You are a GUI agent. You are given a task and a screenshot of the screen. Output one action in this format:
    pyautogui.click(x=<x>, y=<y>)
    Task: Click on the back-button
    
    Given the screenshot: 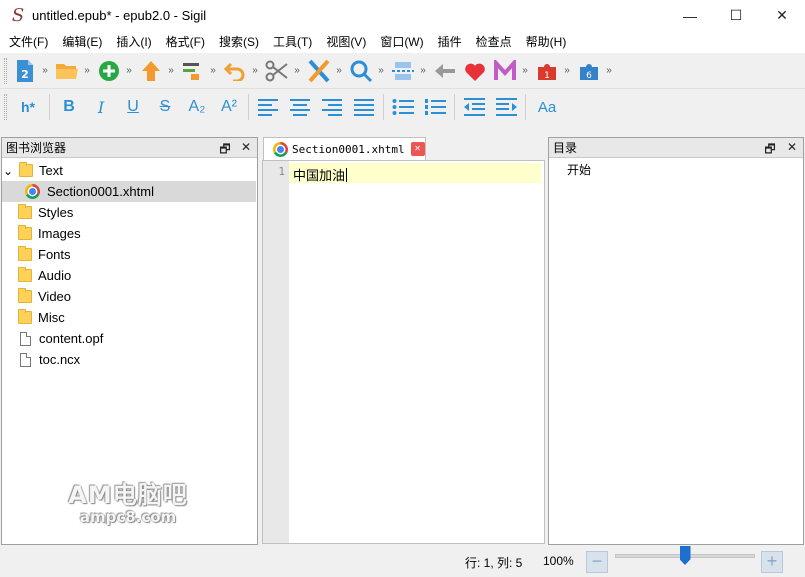 What is the action you would take?
    pyautogui.click(x=445, y=71)
    